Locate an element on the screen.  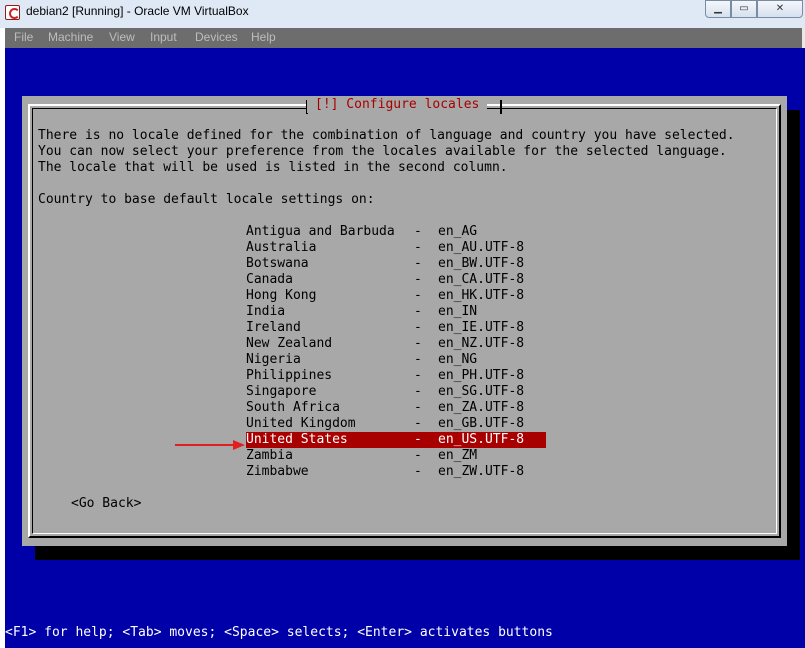
list-item: Botswana - en_BW.UTF-8 is located at coordinates (396, 264).